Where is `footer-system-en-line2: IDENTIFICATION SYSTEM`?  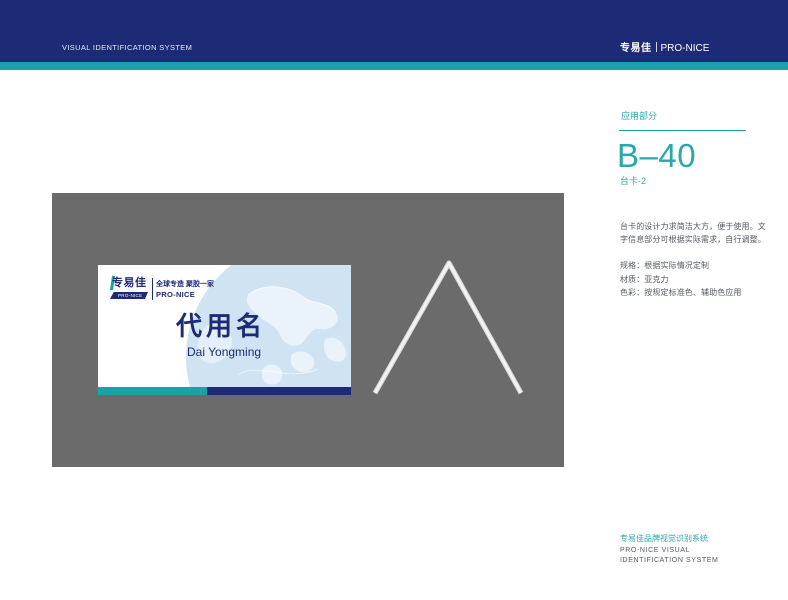 footer-system-en-line2: IDENTIFICATION SYSTEM is located at coordinates (669, 560).